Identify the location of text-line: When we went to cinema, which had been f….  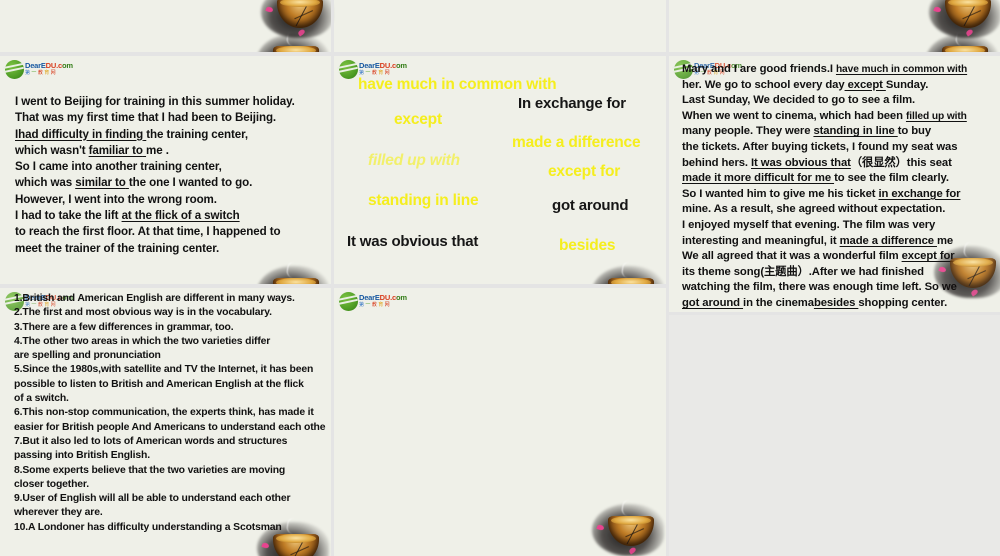
(824, 117).